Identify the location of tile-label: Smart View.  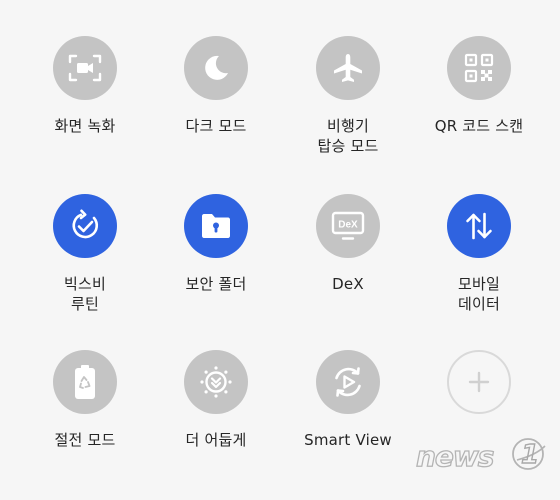
(348, 440).